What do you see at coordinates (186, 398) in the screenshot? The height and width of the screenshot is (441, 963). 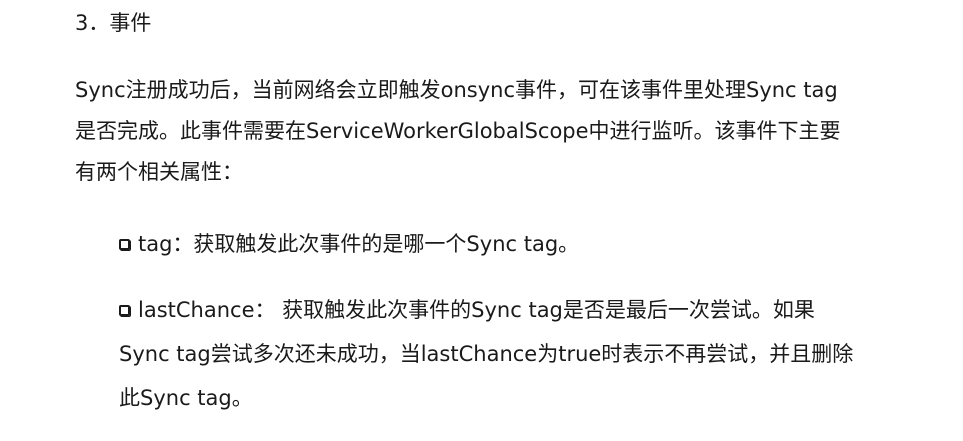 I see `bullet-text: 此Sync tag。` at bounding box center [186, 398].